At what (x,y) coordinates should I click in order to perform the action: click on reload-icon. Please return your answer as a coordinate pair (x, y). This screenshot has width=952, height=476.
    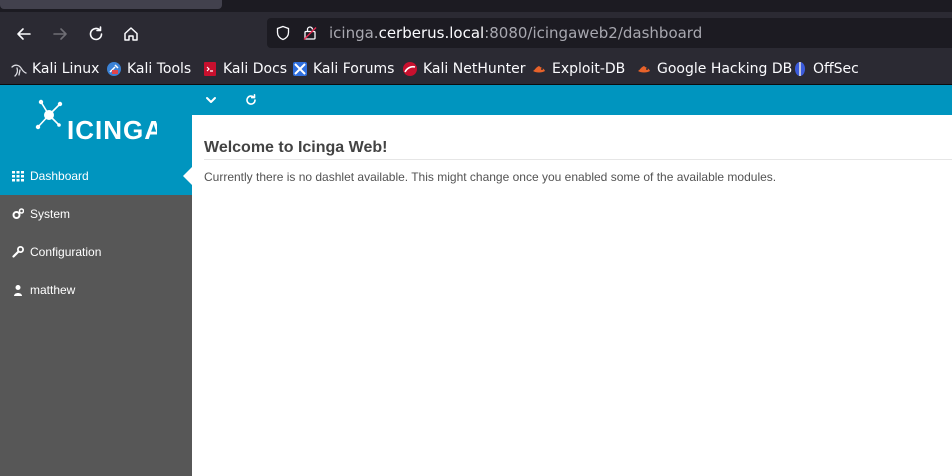
    Looking at the image, I should click on (96, 33).